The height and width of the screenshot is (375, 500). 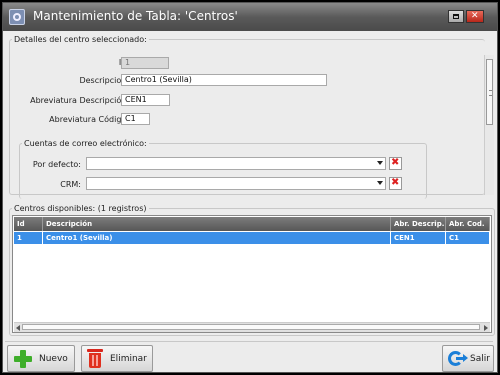 I want to click on clear-por-defecto-button, so click(x=395, y=163).